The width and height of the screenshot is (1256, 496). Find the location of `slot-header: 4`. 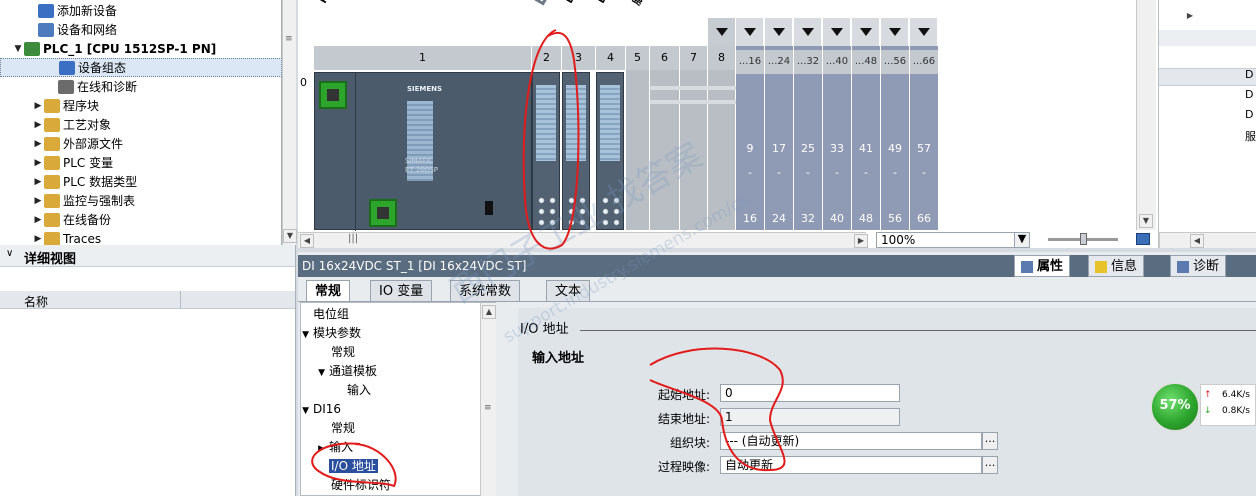

slot-header: 4 is located at coordinates (611, 58).